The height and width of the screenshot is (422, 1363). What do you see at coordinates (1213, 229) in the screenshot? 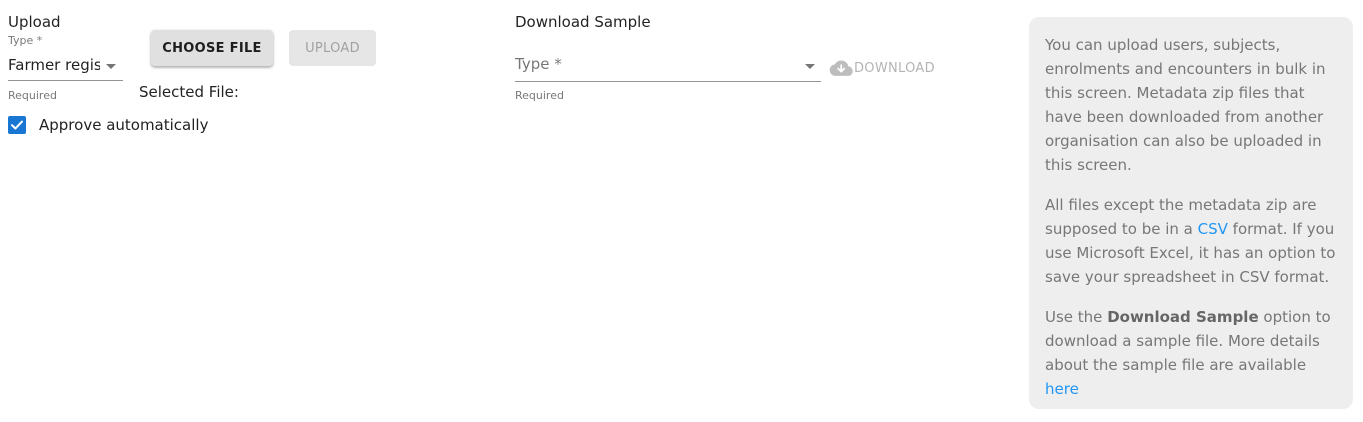
I see `csv-link: CSV` at bounding box center [1213, 229].